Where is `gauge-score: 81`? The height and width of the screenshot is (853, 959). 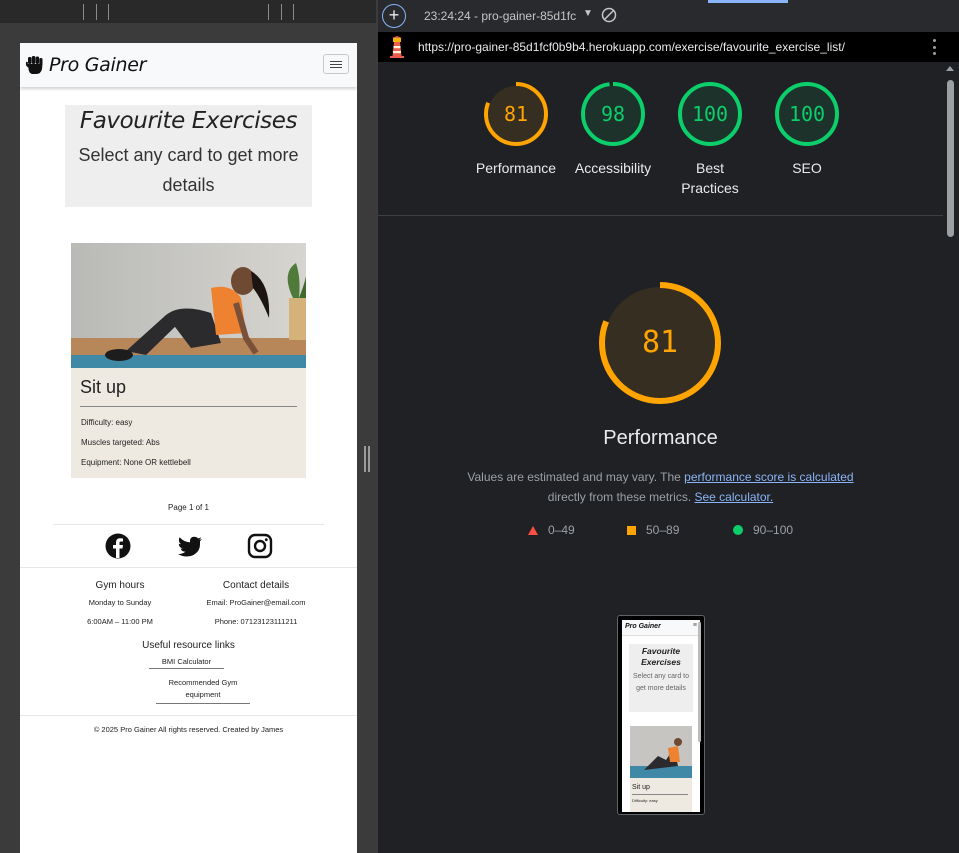 gauge-score: 81 is located at coordinates (516, 114).